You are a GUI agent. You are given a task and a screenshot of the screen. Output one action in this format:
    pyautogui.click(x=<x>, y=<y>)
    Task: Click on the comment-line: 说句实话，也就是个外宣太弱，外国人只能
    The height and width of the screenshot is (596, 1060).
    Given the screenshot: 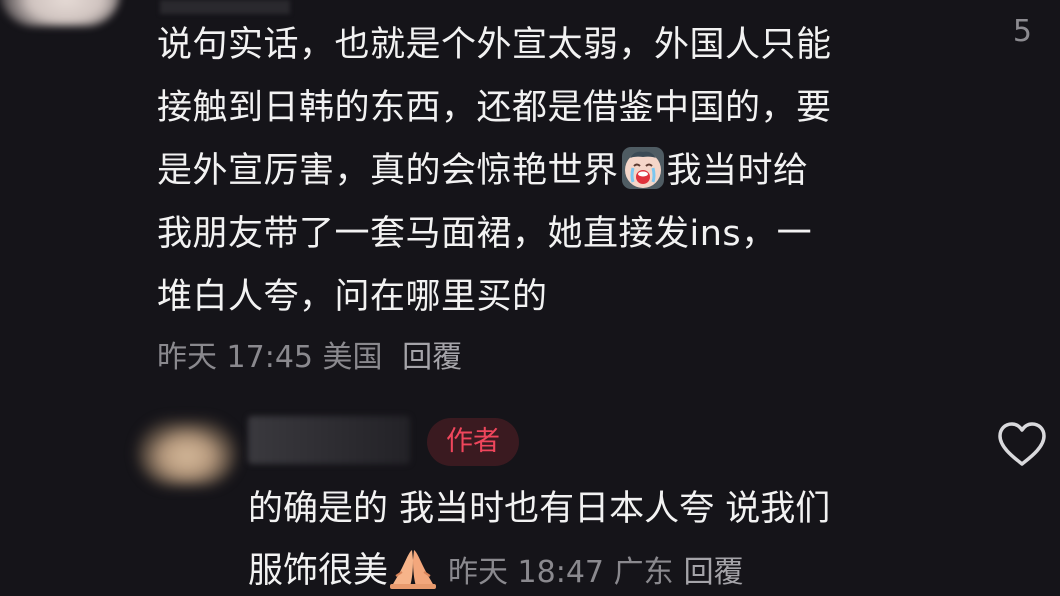 What is the action you would take?
    pyautogui.click(x=494, y=45)
    